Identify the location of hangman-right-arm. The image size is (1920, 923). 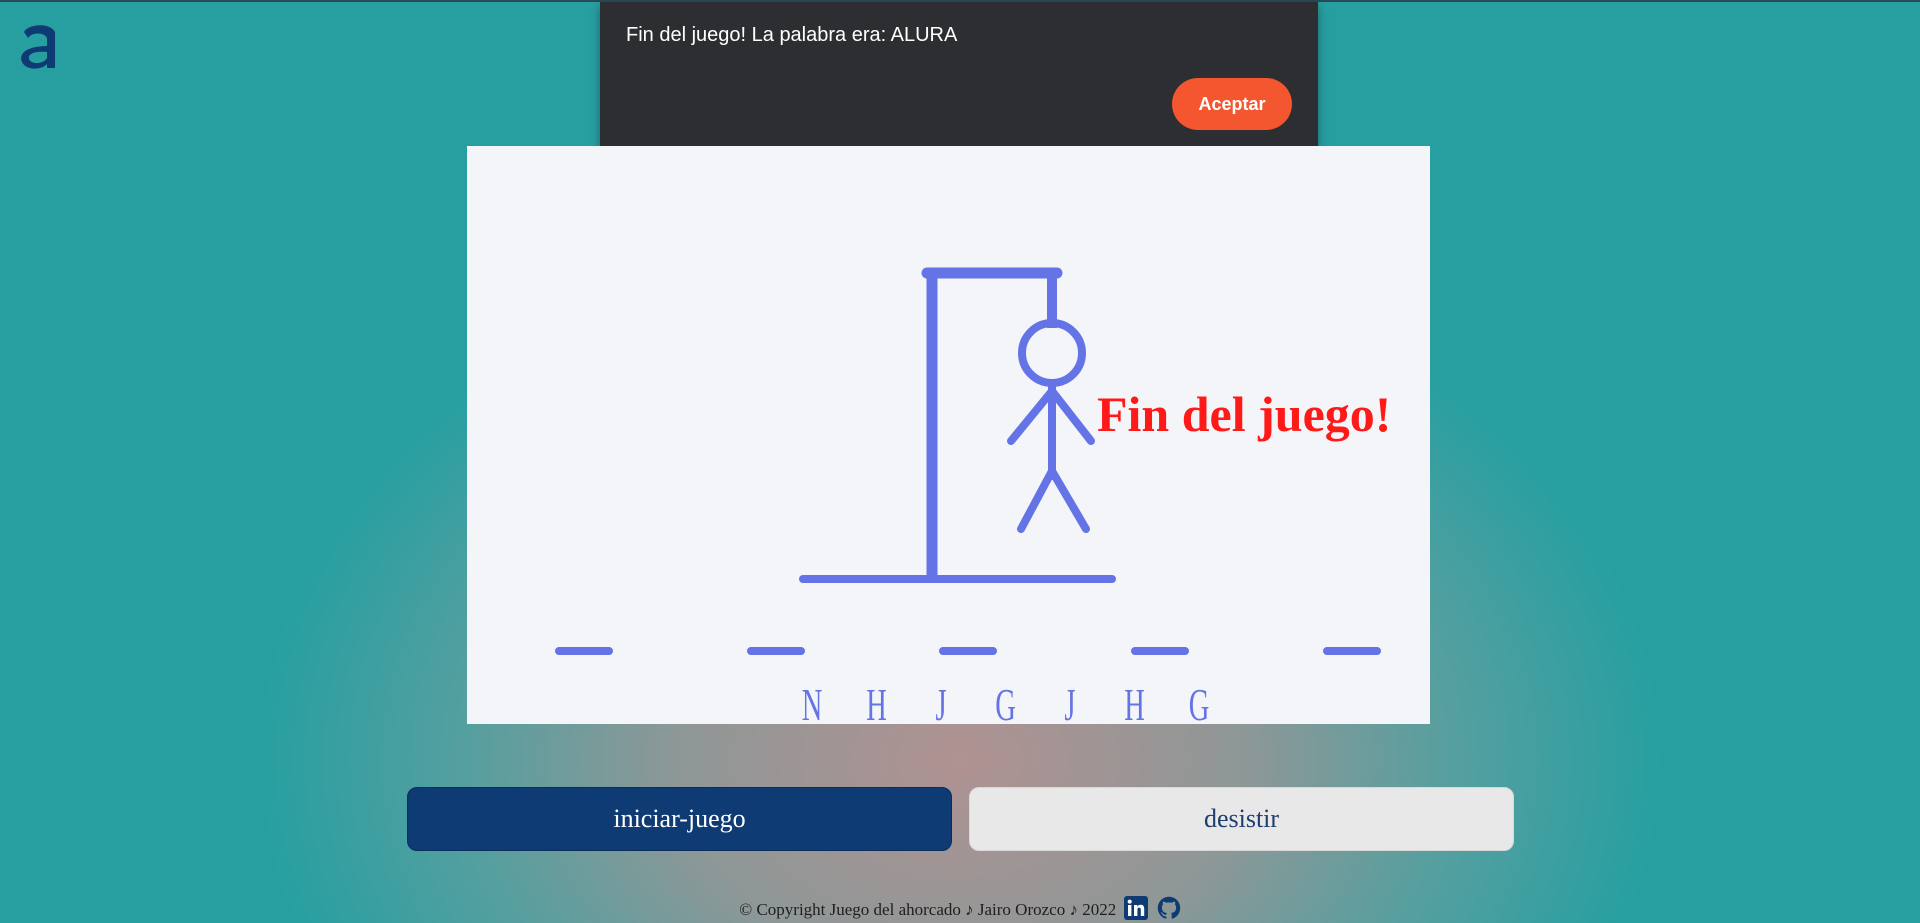
(1071, 416).